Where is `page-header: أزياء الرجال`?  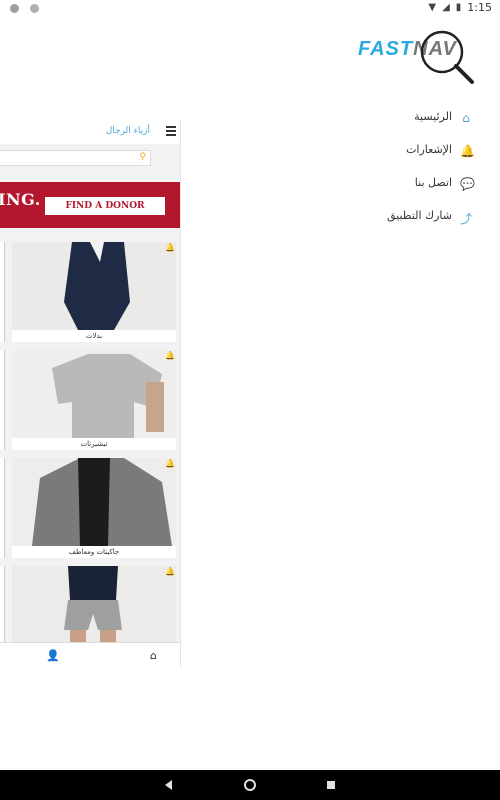
page-header: أزياء الرجال is located at coordinates (90, 132).